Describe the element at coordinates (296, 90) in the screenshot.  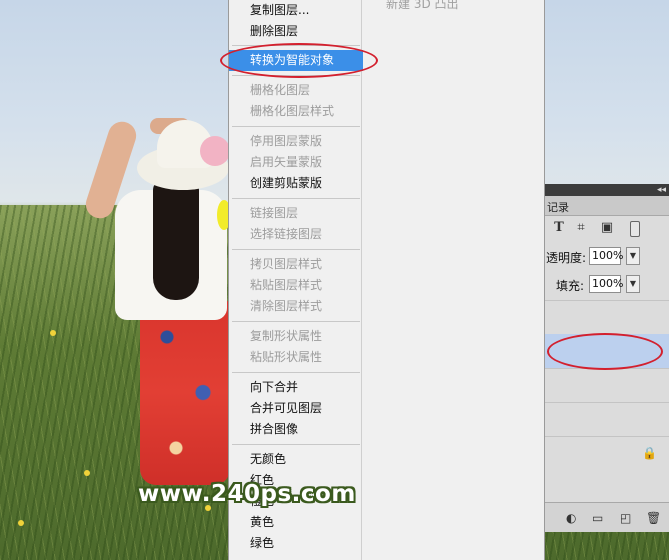
I see `menu-item-rasterize-layer: 栅格化图层` at that location.